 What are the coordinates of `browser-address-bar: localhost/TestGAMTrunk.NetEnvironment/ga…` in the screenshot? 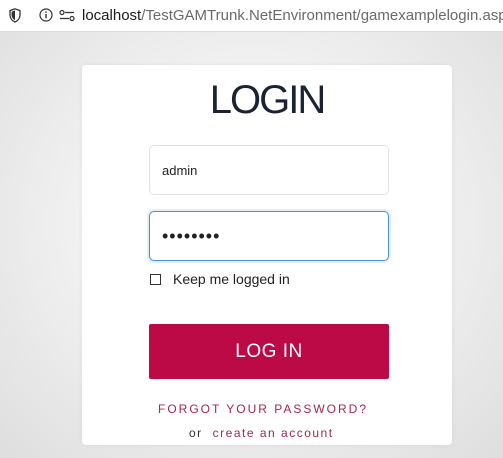 It's located at (251, 16).